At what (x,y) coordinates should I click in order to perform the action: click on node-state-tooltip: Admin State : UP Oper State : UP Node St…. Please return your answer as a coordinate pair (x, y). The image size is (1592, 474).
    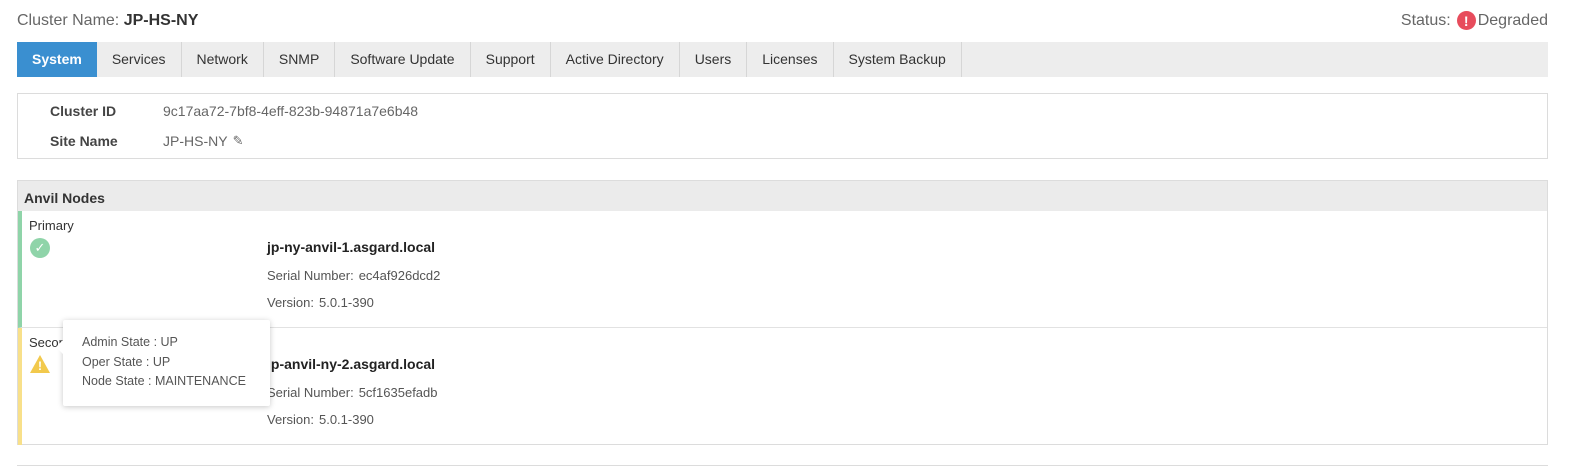
    Looking at the image, I should click on (163, 363).